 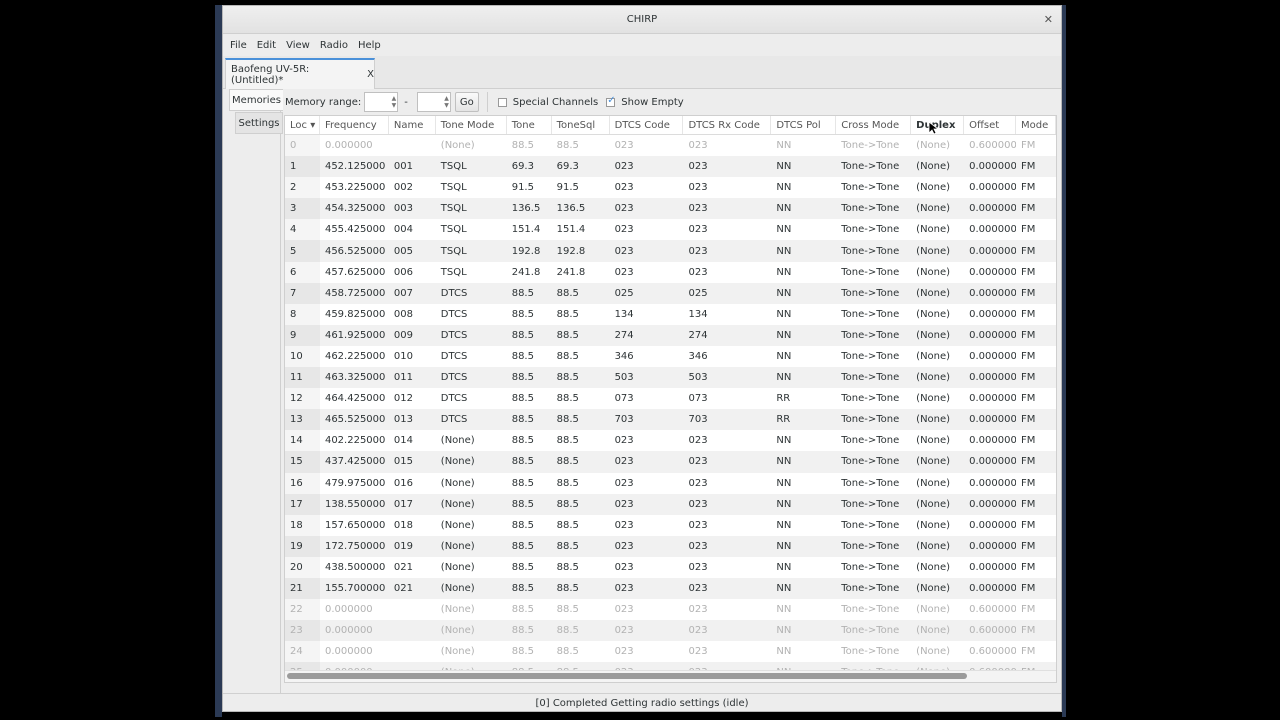 I want to click on table-cell: 457.625000, so click(x=354, y=272).